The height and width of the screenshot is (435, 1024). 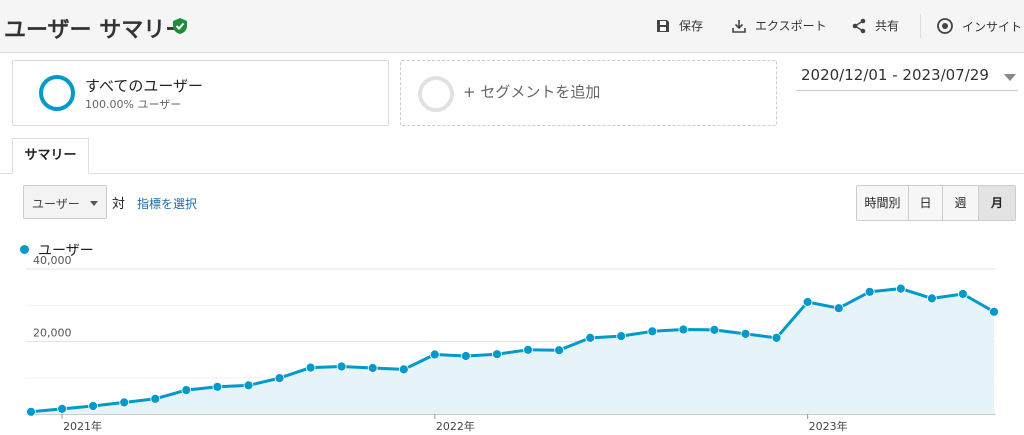 I want to click on insights-button: インサイト, so click(x=979, y=26).